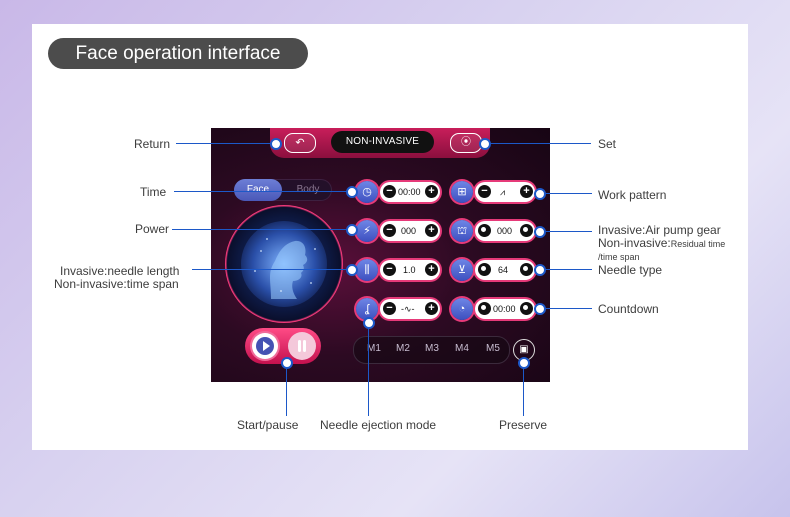 This screenshot has height=517, width=790. What do you see at coordinates (300, 143) in the screenshot?
I see `return-button: ↶` at bounding box center [300, 143].